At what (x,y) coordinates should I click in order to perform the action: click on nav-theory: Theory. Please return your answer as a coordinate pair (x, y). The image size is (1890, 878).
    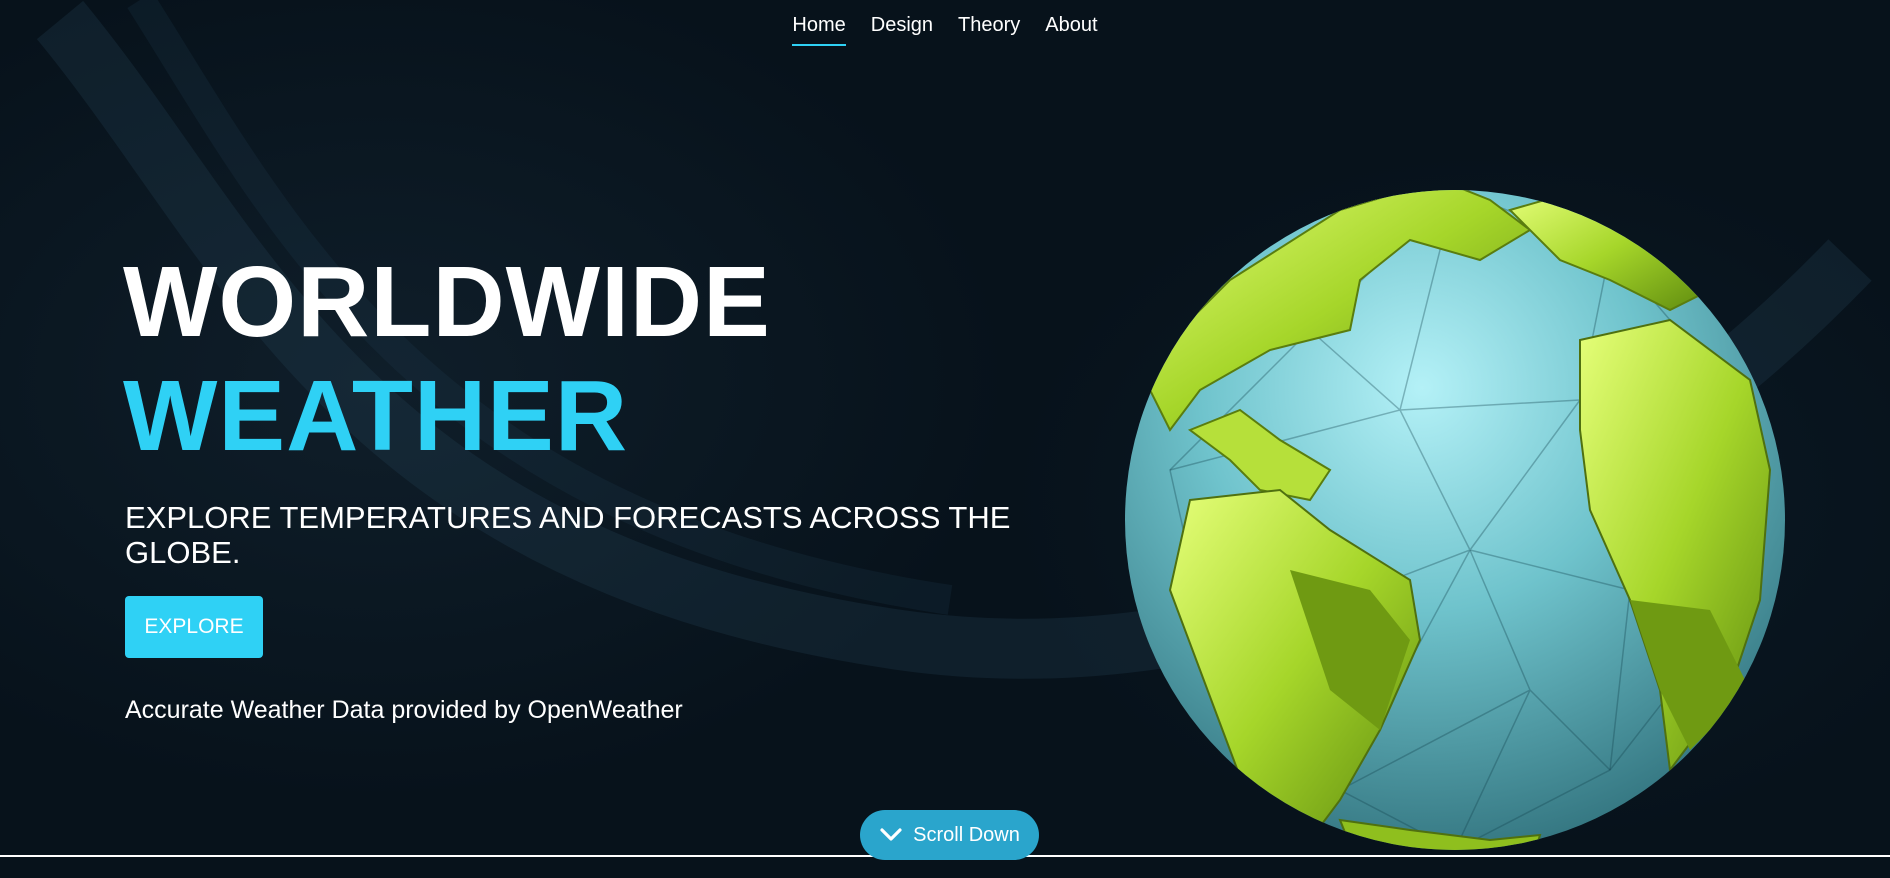
    Looking at the image, I should click on (989, 29).